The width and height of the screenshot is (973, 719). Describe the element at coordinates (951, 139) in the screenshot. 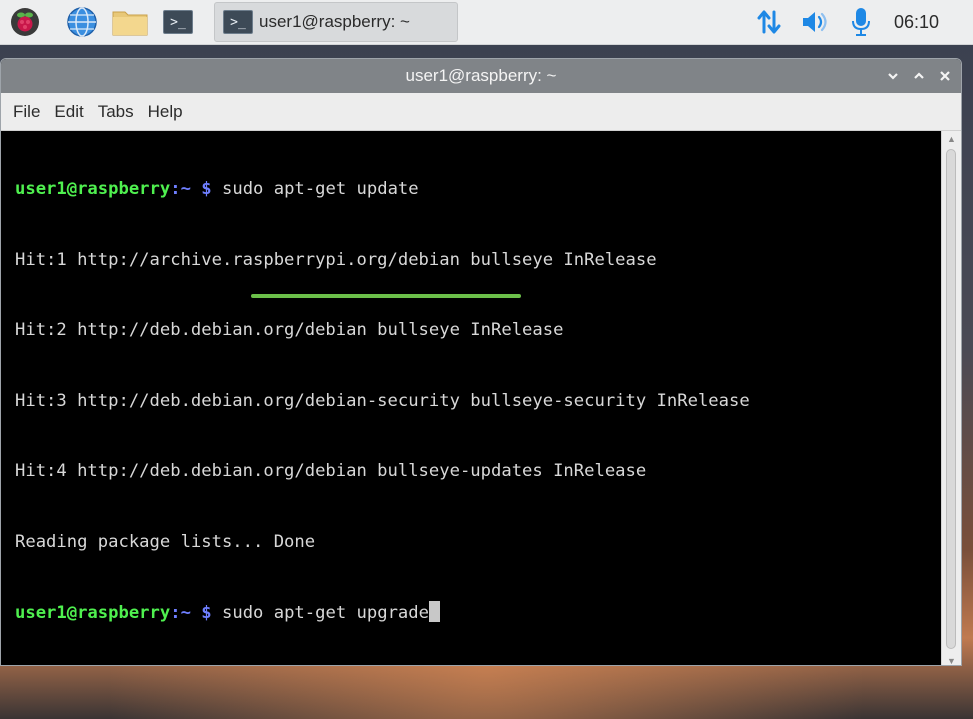

I see `scroll-up-arrow-icon: ▲` at that location.